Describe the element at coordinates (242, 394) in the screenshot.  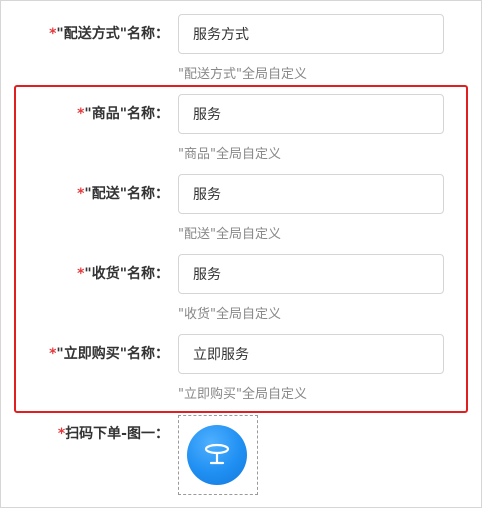
I see `field-hint: "立即购买"全局自定义` at that location.